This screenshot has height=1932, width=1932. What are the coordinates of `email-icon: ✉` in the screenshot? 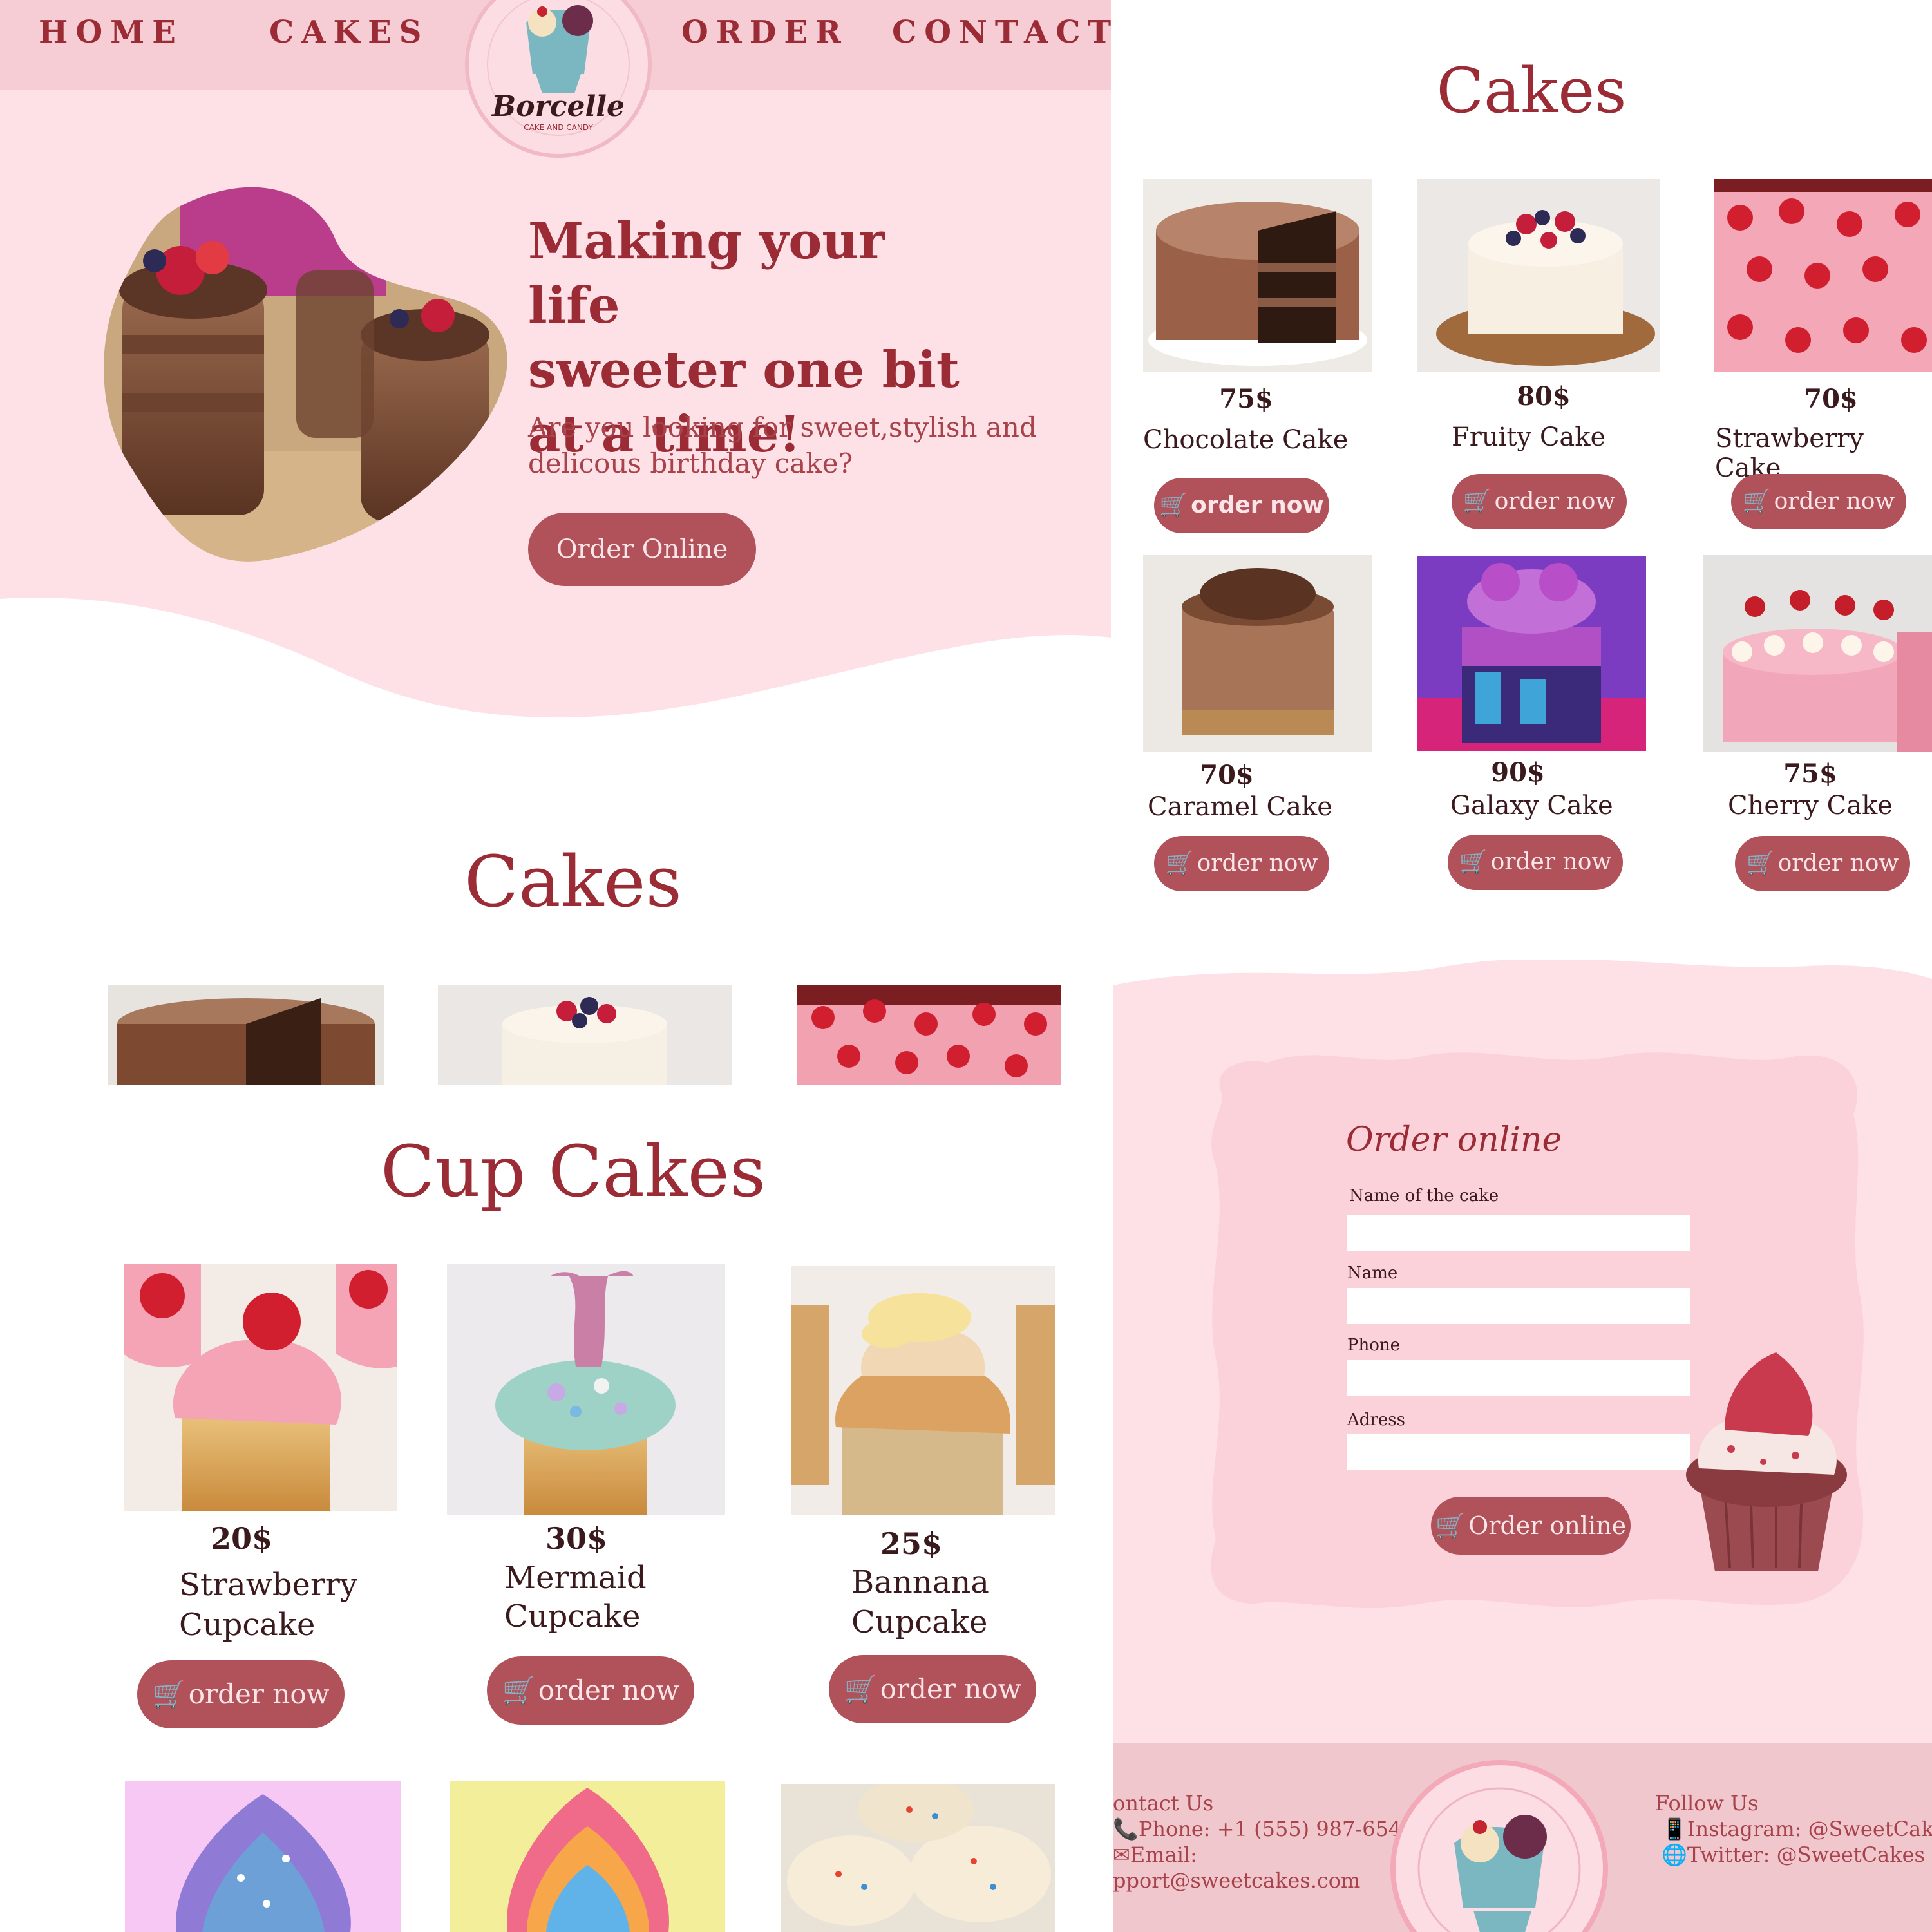 It's located at (1122, 1855).